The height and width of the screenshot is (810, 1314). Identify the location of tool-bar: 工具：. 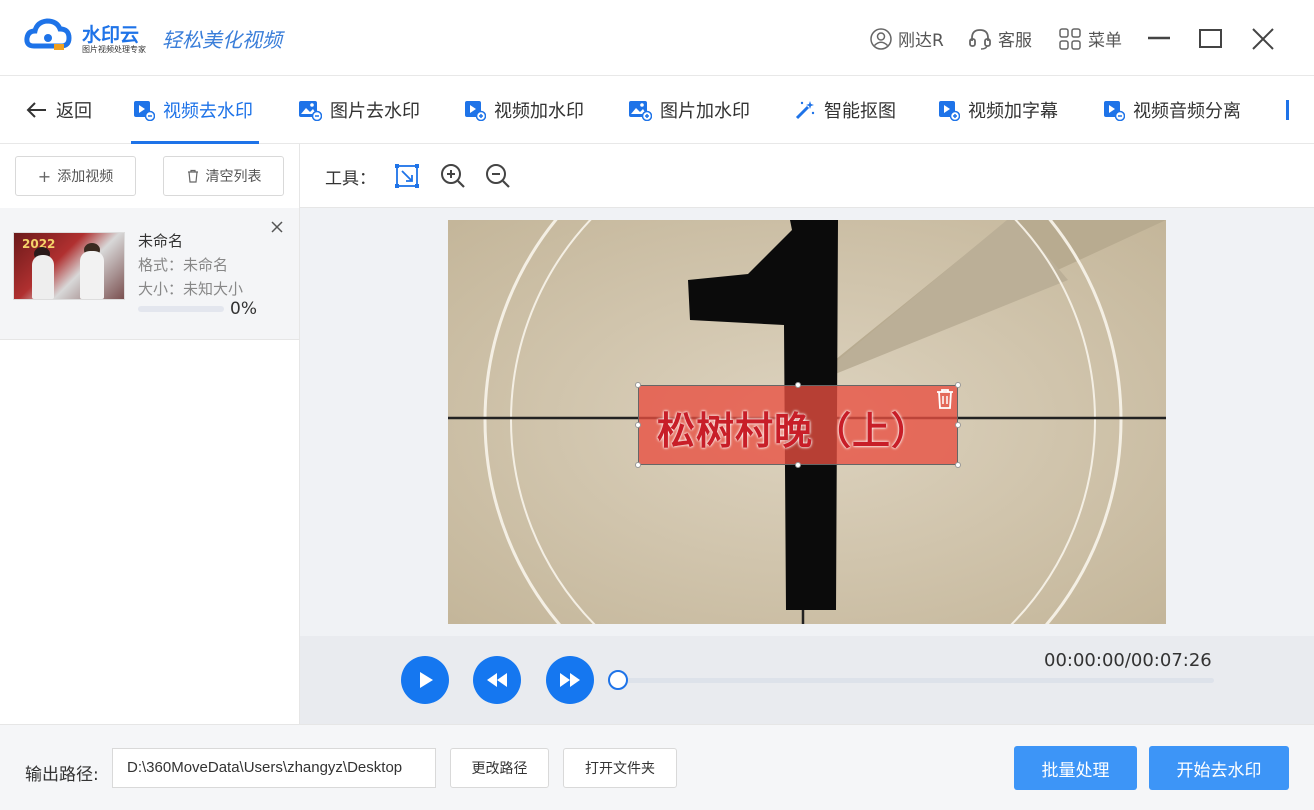
(807, 176).